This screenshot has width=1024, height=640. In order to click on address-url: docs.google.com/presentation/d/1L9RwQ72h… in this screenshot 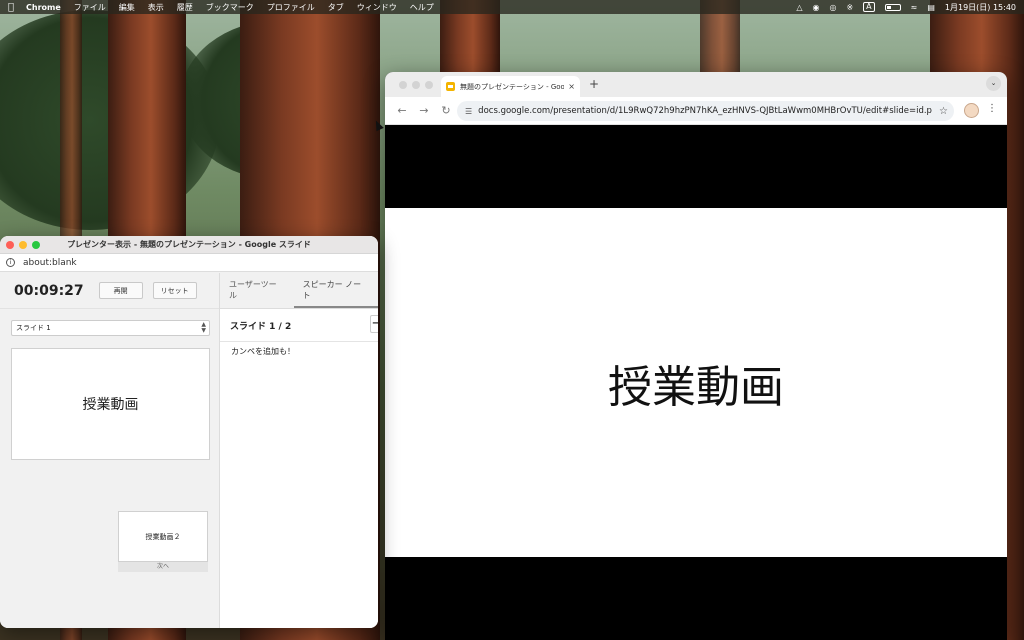, I will do `click(708, 111)`.